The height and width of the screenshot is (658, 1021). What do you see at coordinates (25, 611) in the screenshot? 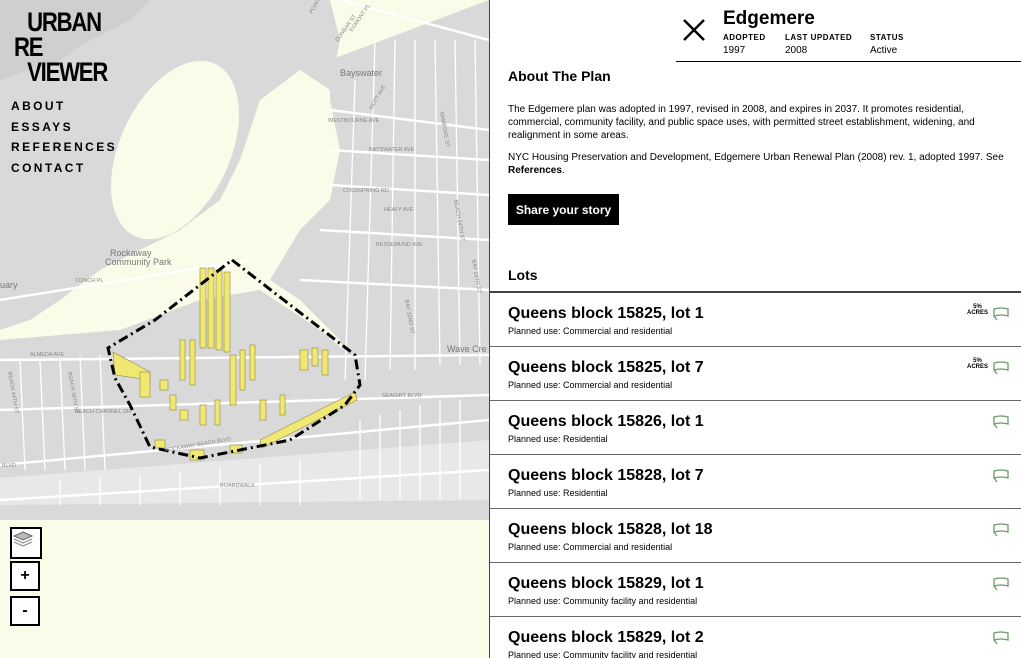
I see `zoom-out-button: -` at bounding box center [25, 611].